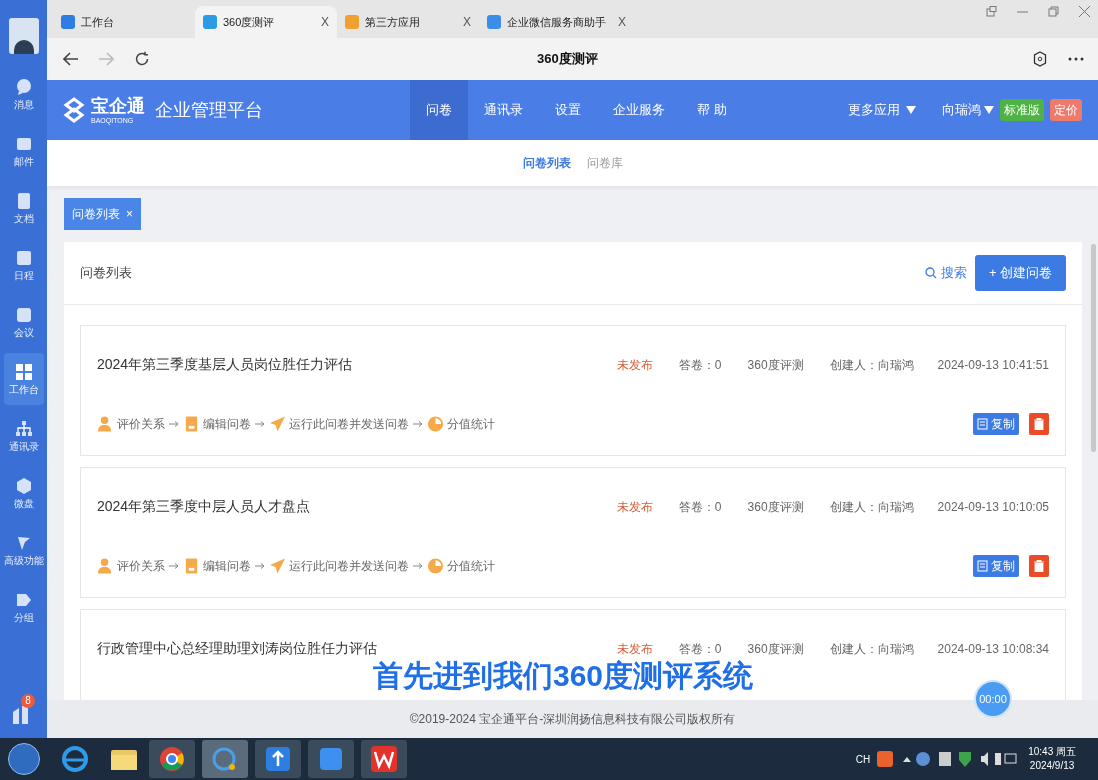 This screenshot has height=780, width=1098. Describe the element at coordinates (331, 759) in the screenshot. I see `files-taskbar-icon` at that location.